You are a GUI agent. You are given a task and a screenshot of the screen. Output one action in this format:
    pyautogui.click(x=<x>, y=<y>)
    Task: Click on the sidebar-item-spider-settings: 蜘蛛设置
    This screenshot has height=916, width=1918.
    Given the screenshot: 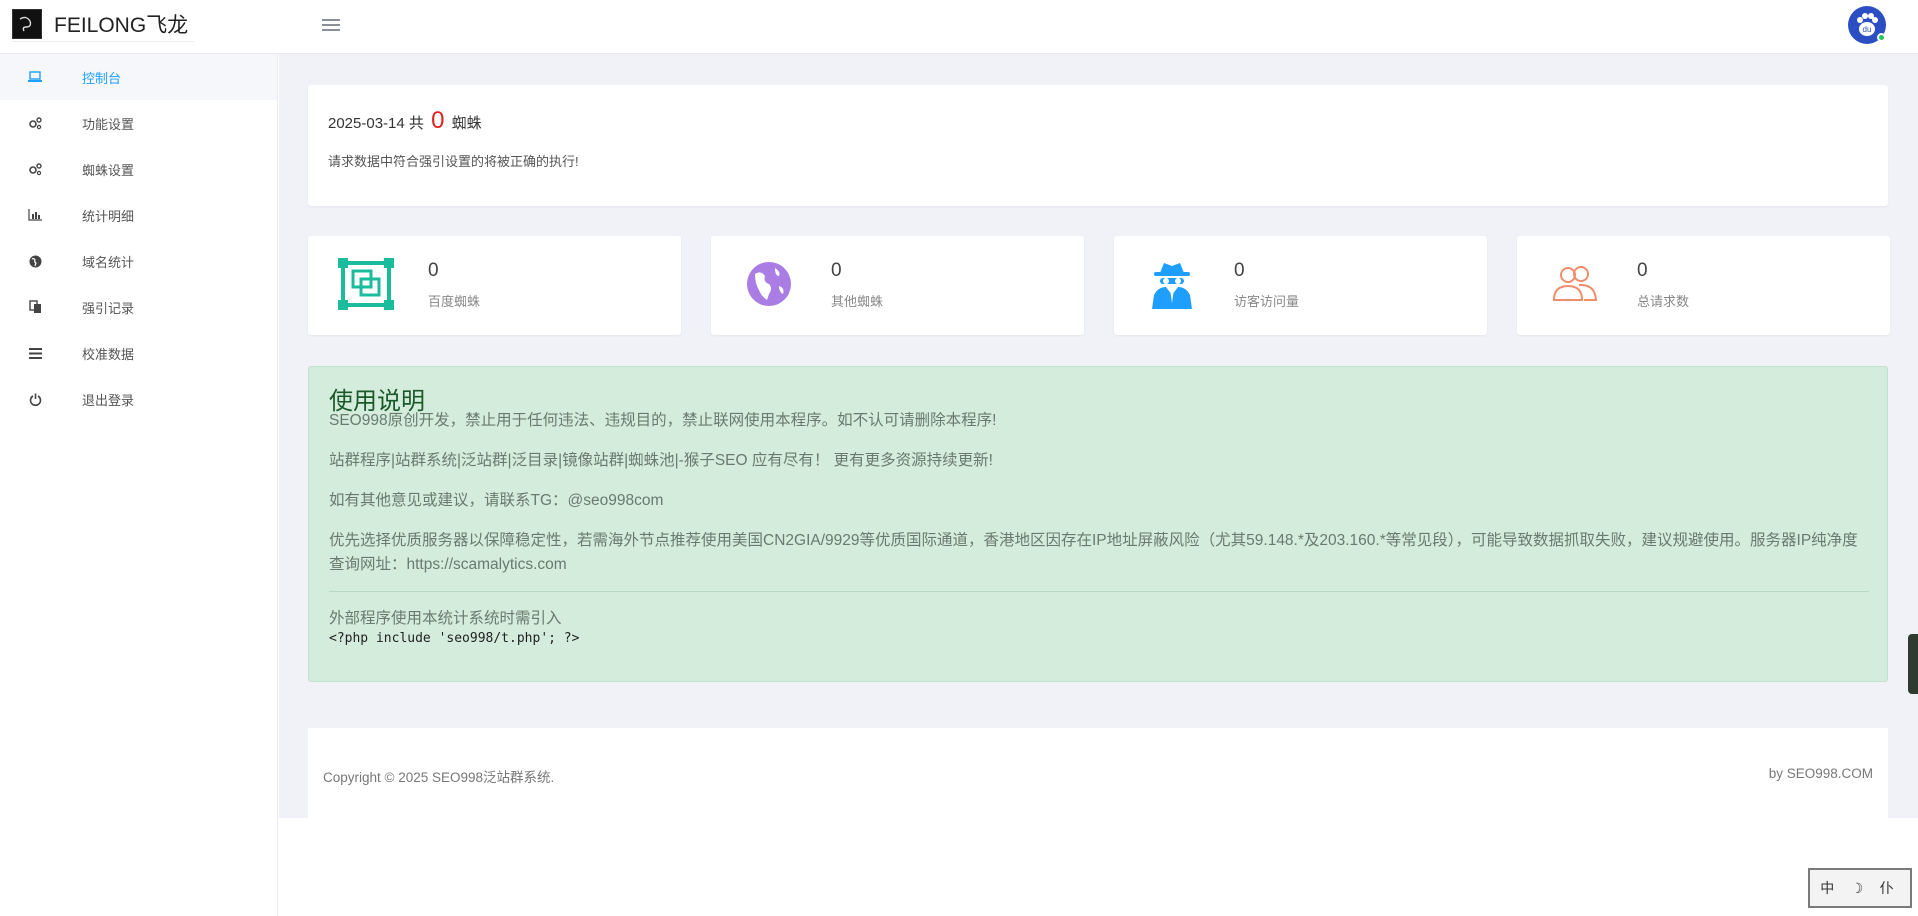 What is the action you would take?
    pyautogui.click(x=138, y=169)
    